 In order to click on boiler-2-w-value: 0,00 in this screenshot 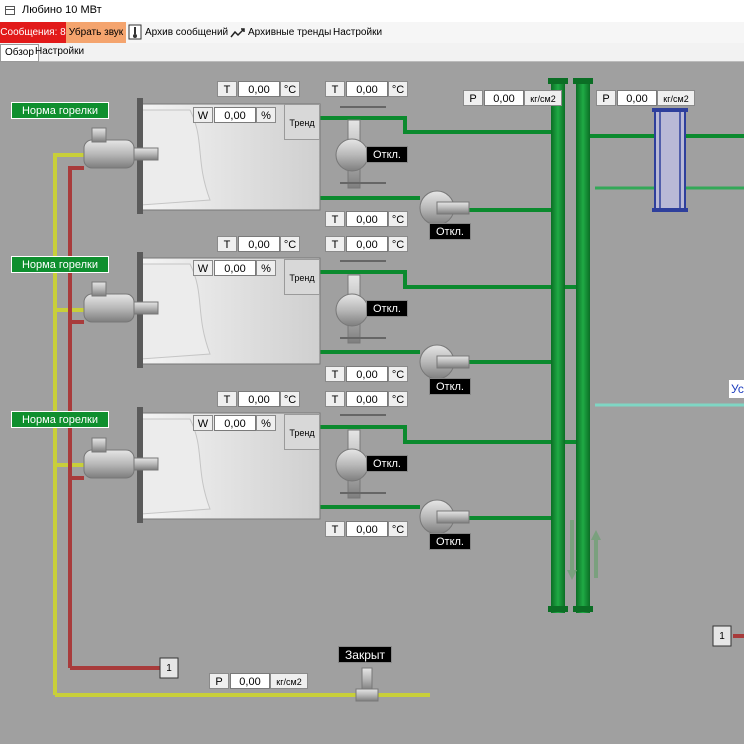, I will do `click(235, 268)`.